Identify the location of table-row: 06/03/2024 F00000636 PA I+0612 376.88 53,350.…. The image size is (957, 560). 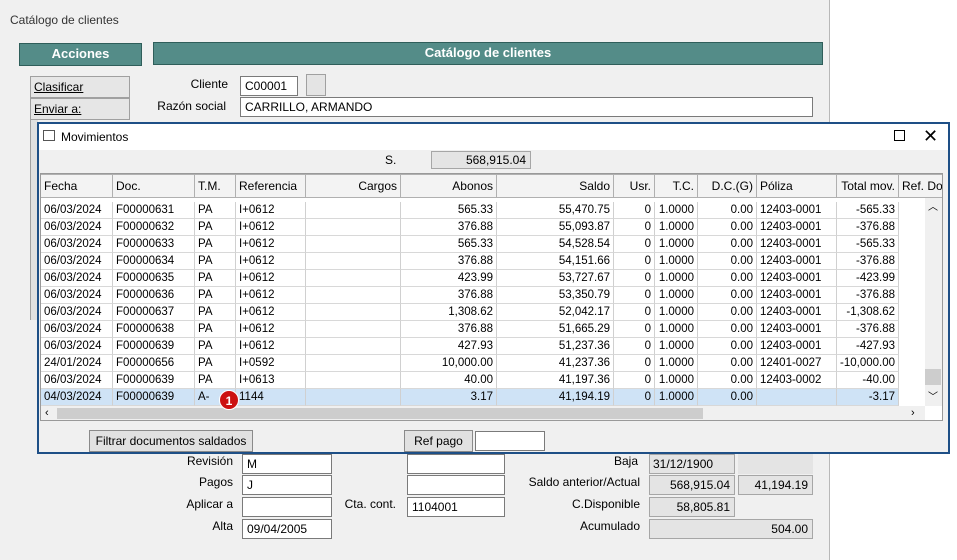
(483, 295).